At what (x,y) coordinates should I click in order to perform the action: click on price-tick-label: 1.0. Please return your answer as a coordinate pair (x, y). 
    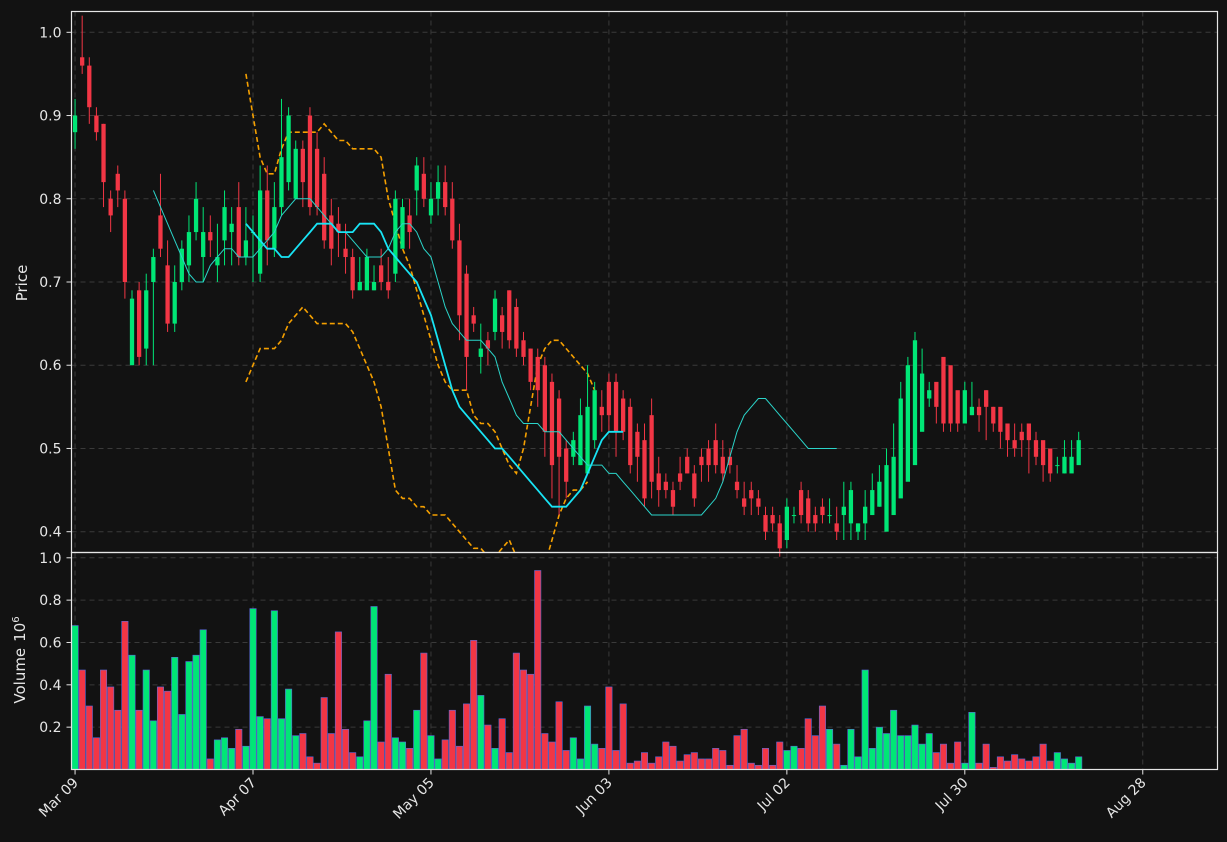
    Looking at the image, I should click on (50, 33).